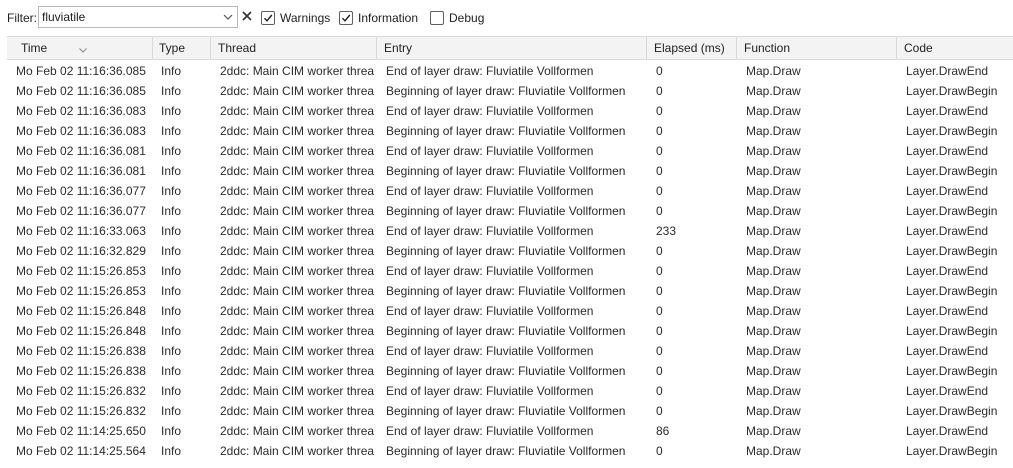 Image resolution: width=1013 pixels, height=468 pixels. I want to click on column-header-function: Function, so click(817, 48).